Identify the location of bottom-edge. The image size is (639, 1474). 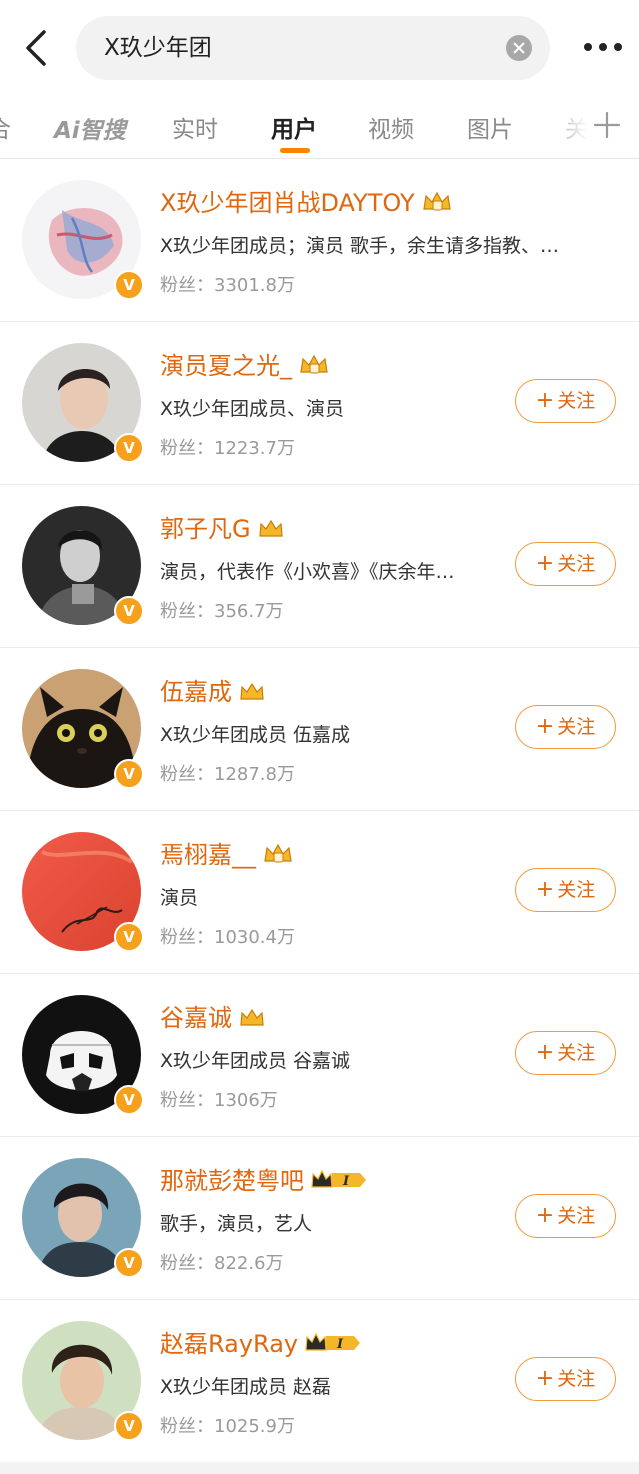
(319, 1468).